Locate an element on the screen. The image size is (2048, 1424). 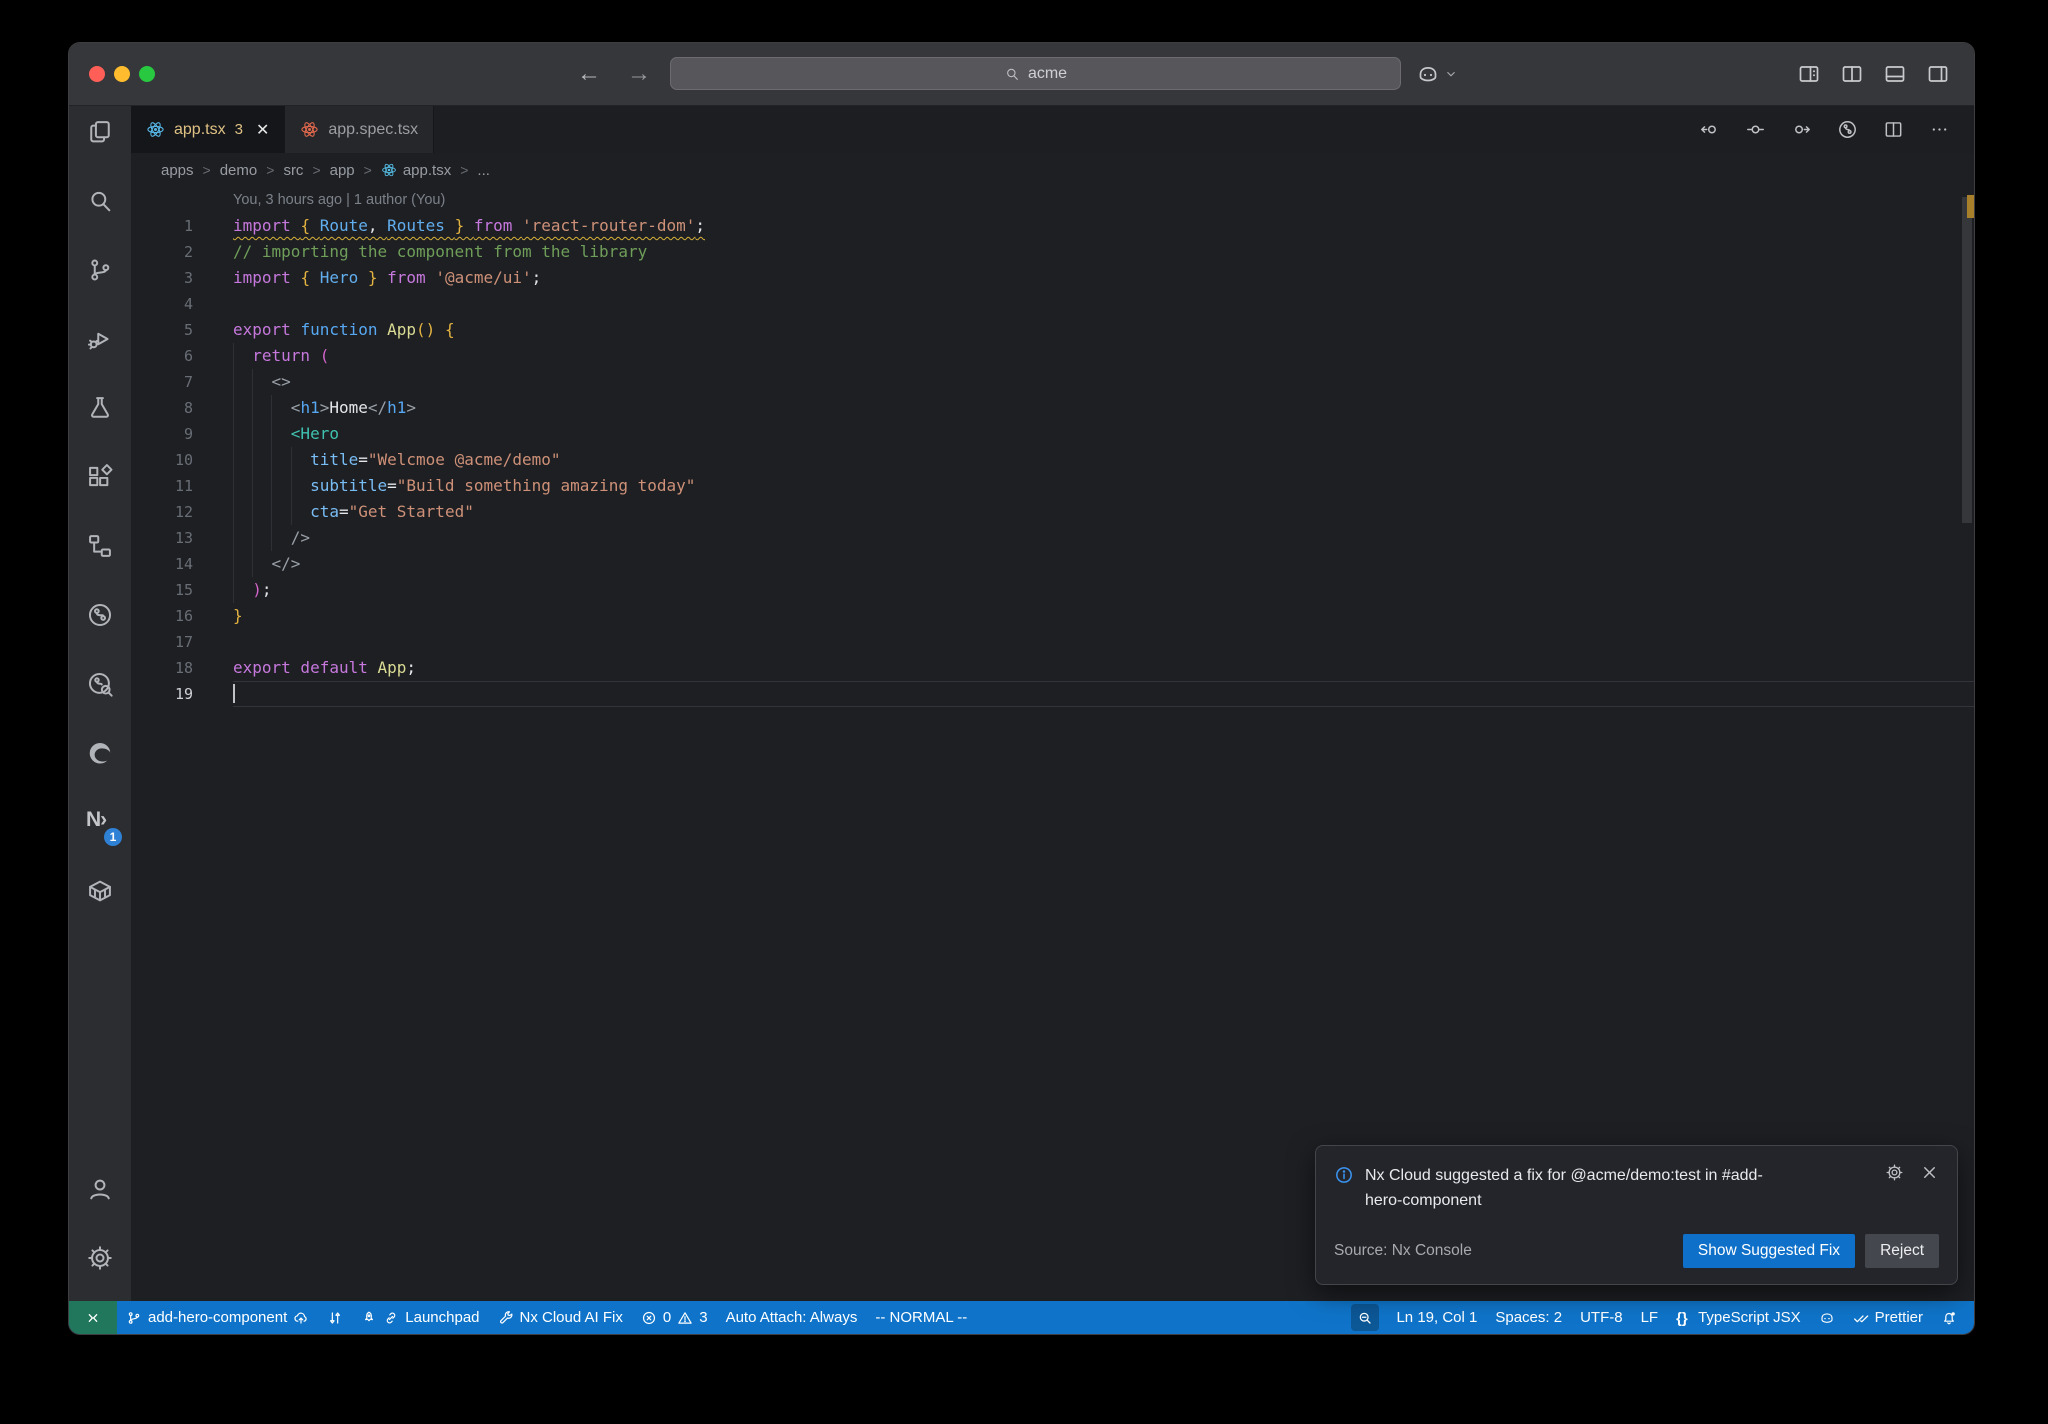
status-zoom-indicator is located at coordinates (1365, 1317).